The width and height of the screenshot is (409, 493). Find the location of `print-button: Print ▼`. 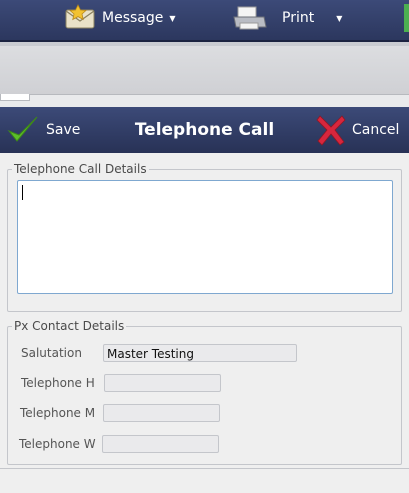

print-button: Print ▼ is located at coordinates (287, 18).